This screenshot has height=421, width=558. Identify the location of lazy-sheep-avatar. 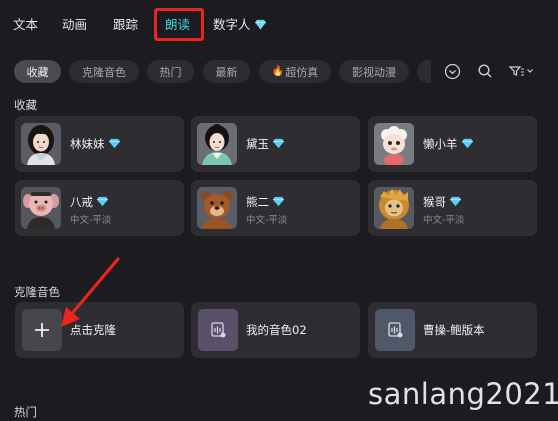
(394, 144).